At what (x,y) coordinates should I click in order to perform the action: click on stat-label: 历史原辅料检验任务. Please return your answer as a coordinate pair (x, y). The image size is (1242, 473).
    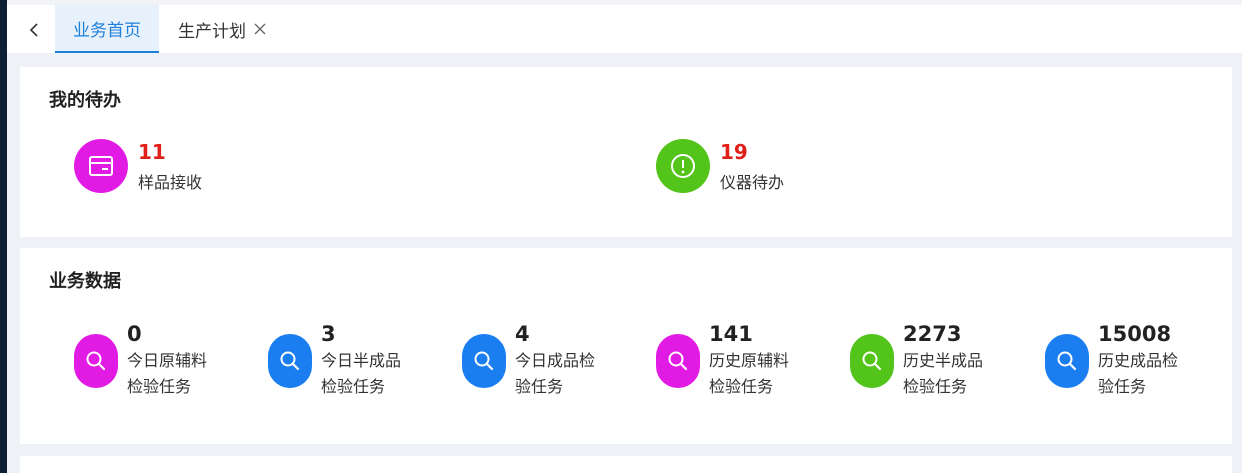
    Looking at the image, I should click on (749, 373).